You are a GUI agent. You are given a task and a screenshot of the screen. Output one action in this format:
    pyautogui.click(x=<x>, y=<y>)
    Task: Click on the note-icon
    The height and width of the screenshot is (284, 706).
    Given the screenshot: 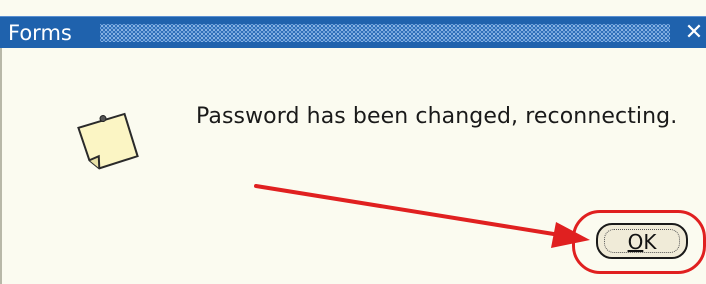 What is the action you would take?
    pyautogui.click(x=108, y=141)
    